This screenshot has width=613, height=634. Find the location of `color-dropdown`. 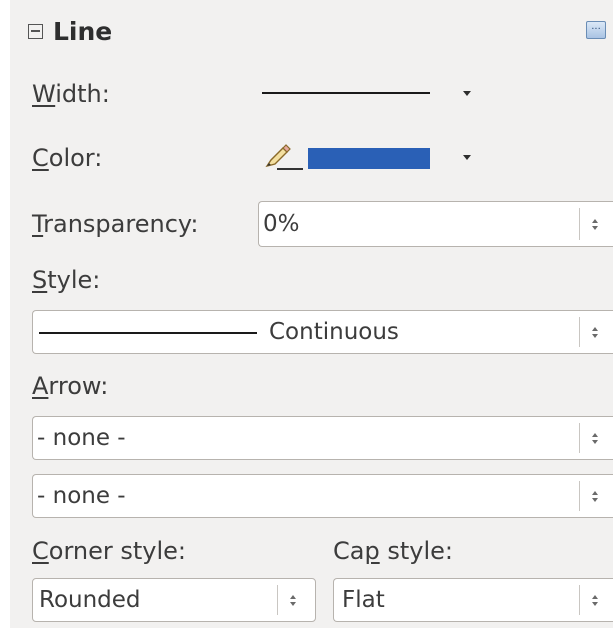

color-dropdown is located at coordinates (370, 158).